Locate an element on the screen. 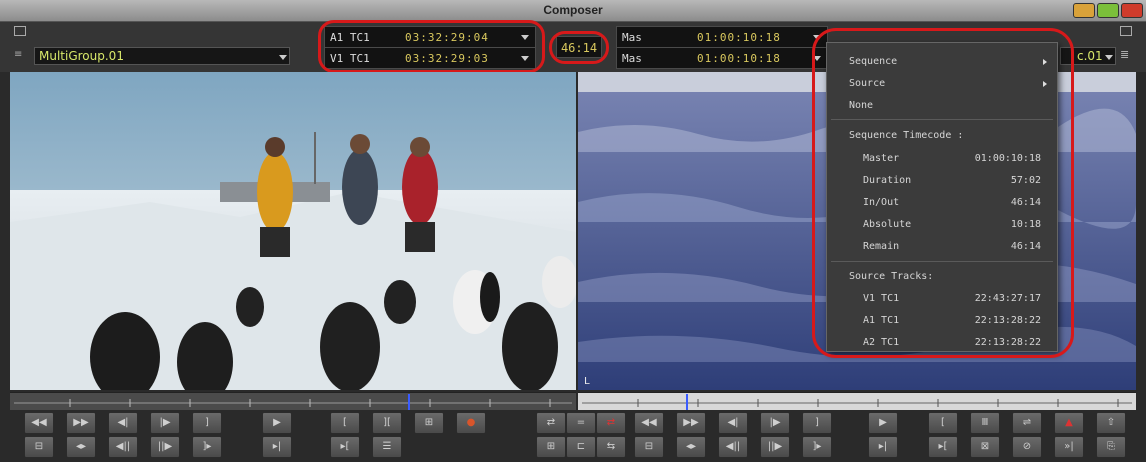 The width and height of the screenshot is (1146, 462). step-back-button: ◀| is located at coordinates (123, 423).